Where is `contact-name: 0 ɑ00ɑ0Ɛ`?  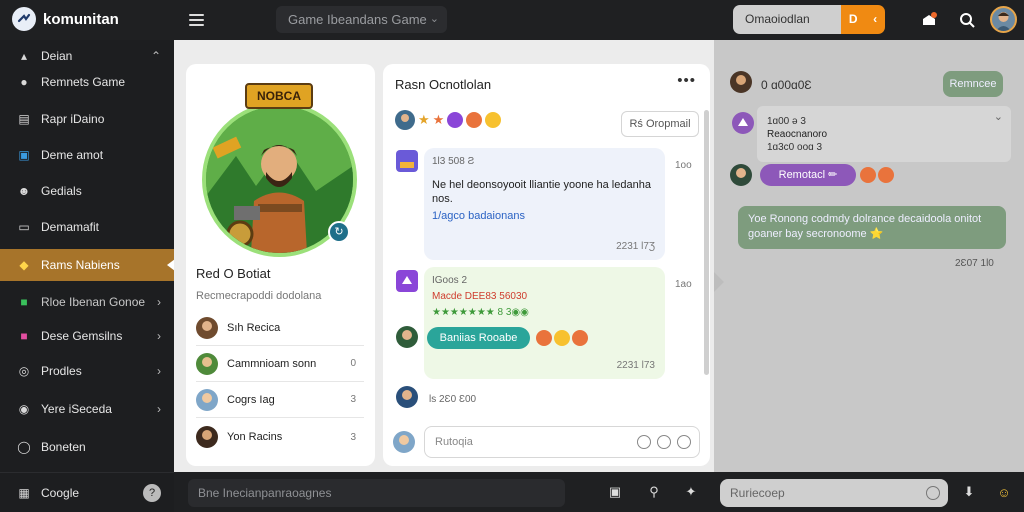 contact-name: 0 ɑ00ɑ0Ɛ is located at coordinates (786, 85).